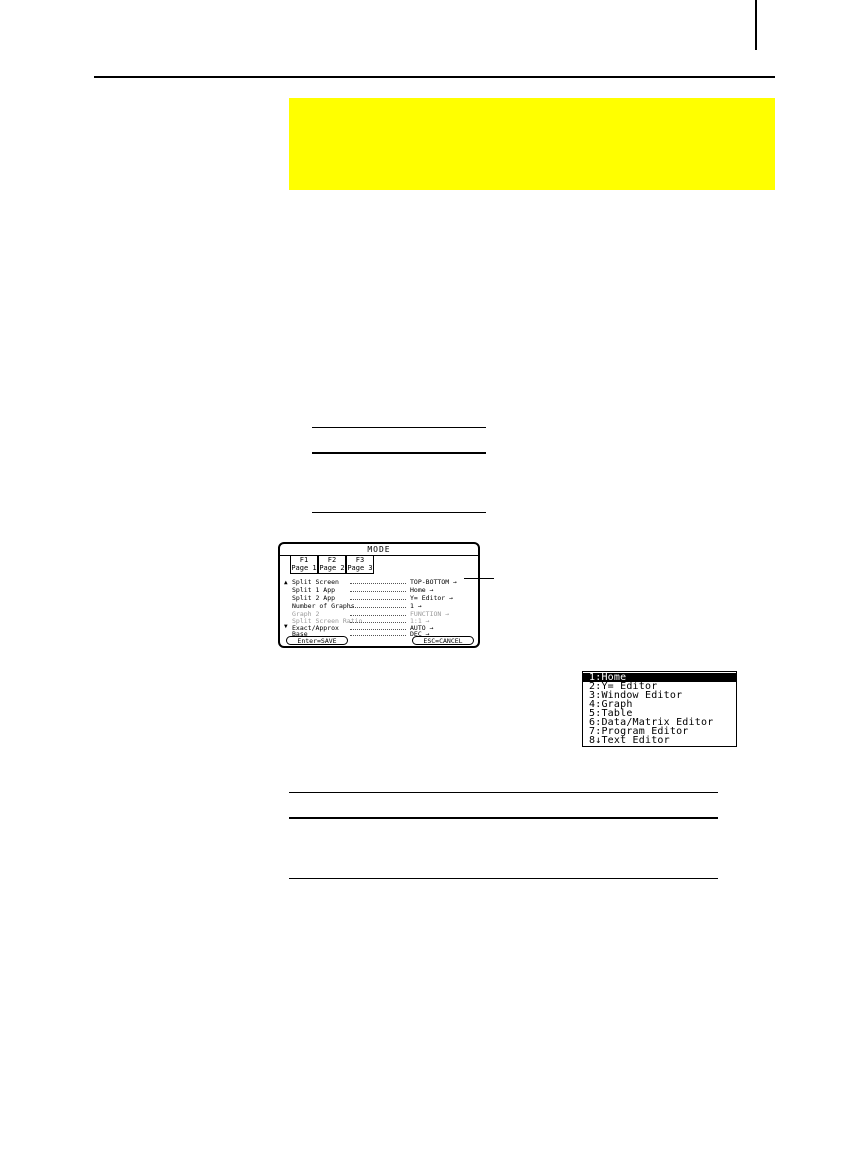  What do you see at coordinates (433, 582) in the screenshot?
I see `setting-value: TOP-BOTTOM →` at bounding box center [433, 582].